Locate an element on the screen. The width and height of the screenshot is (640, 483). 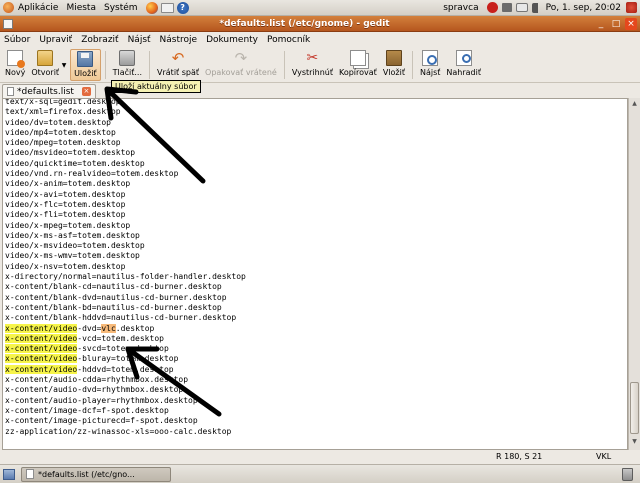
editor-line: video/vnd.rn-realvideo=totem.desktop is located at coordinates (315, 174).